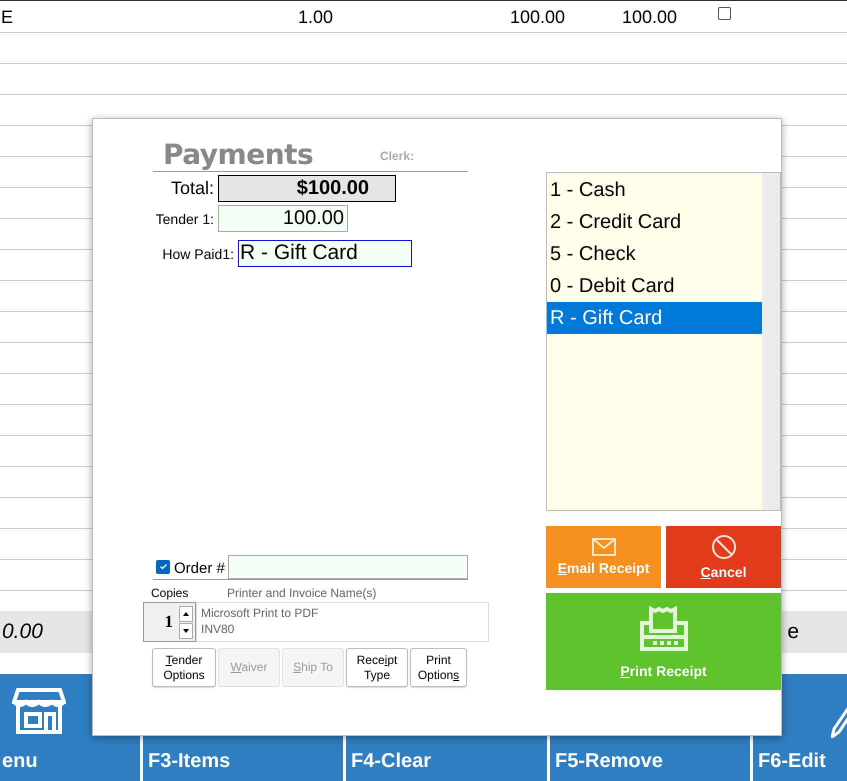  Describe the element at coordinates (238, 154) in the screenshot. I see `dialog-title: Payments` at that location.